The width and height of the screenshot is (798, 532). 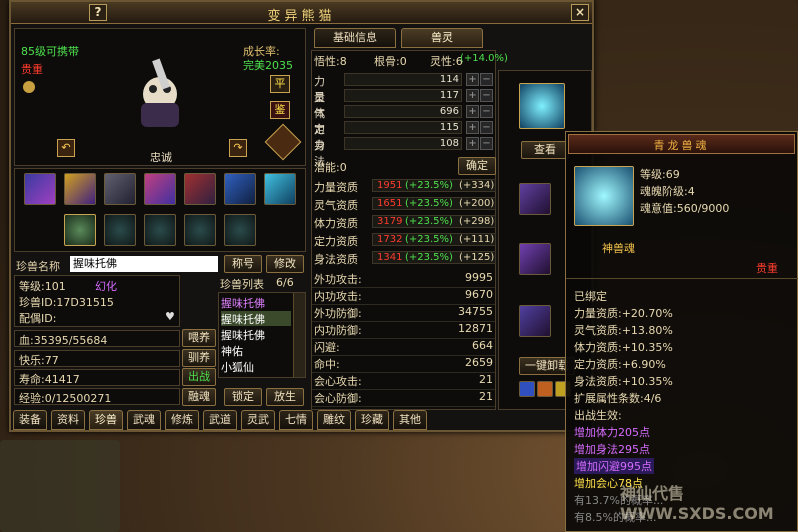 I want to click on tab-collection: 珍藏, so click(x=372, y=420).